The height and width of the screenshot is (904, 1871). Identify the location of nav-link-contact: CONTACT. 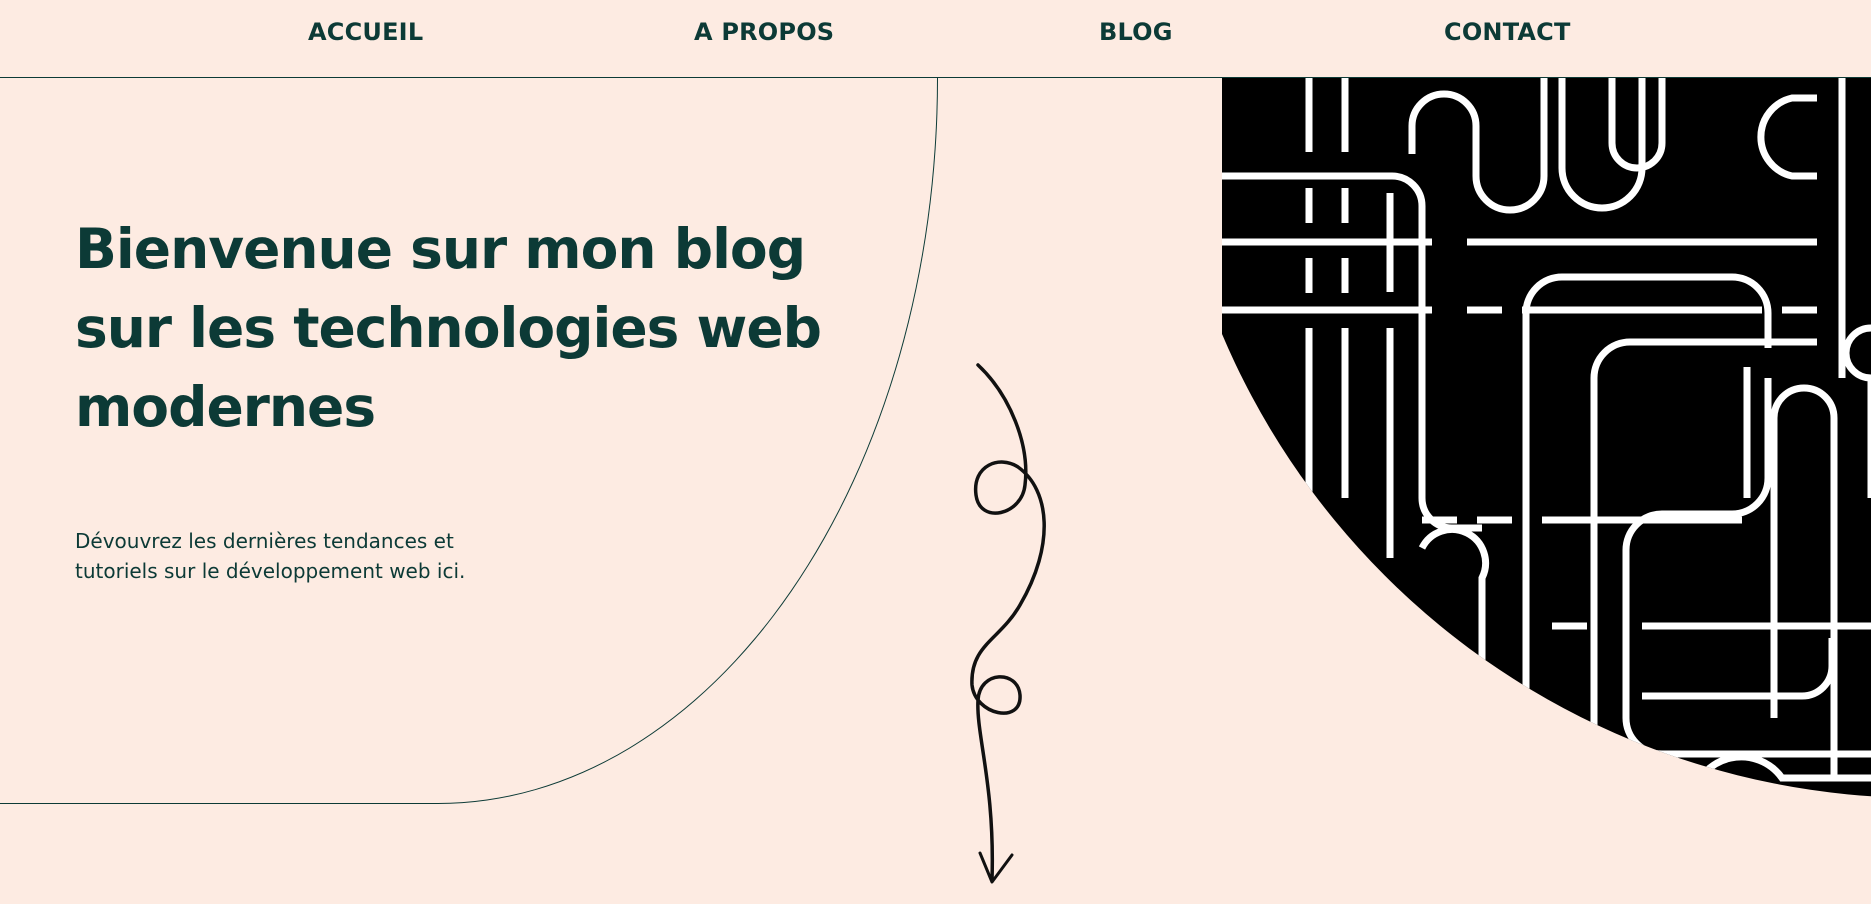
(1507, 32).